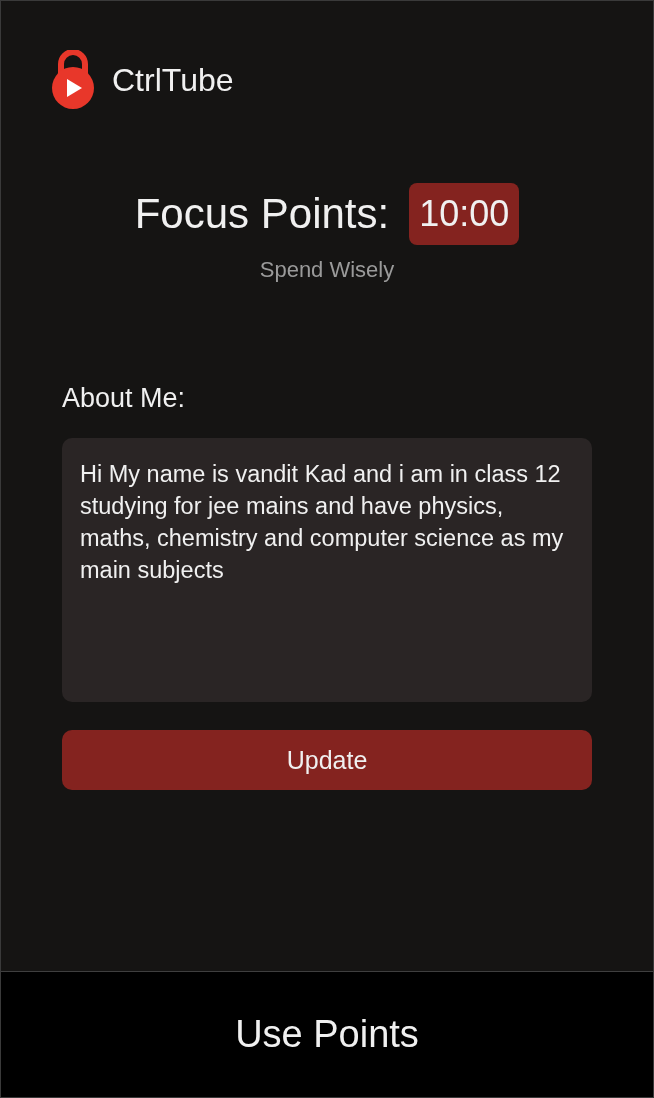 The width and height of the screenshot is (654, 1098). What do you see at coordinates (173, 80) in the screenshot?
I see `app-name: CtrlTube` at bounding box center [173, 80].